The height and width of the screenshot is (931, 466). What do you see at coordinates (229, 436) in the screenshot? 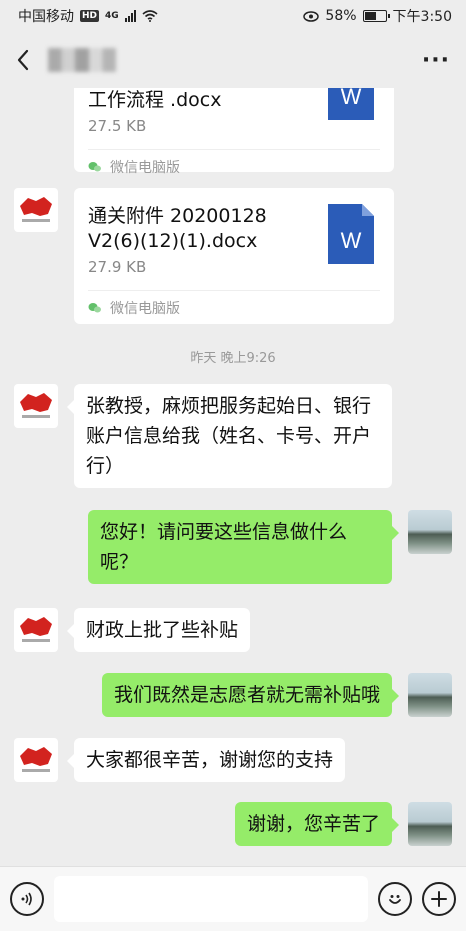
I see `incoming-message: 张教授，麻烦把服务起始日、银行账户信息给我（姓名、卡号、开户行）` at bounding box center [229, 436].